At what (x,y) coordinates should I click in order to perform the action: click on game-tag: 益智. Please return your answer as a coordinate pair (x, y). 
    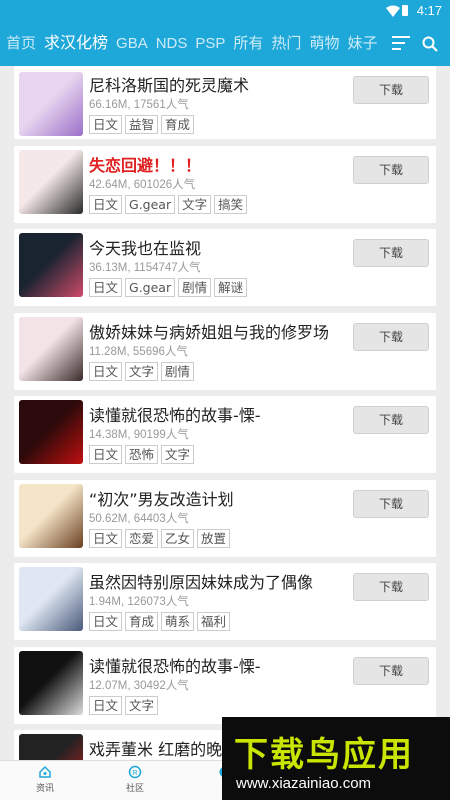
    Looking at the image, I should click on (142, 124).